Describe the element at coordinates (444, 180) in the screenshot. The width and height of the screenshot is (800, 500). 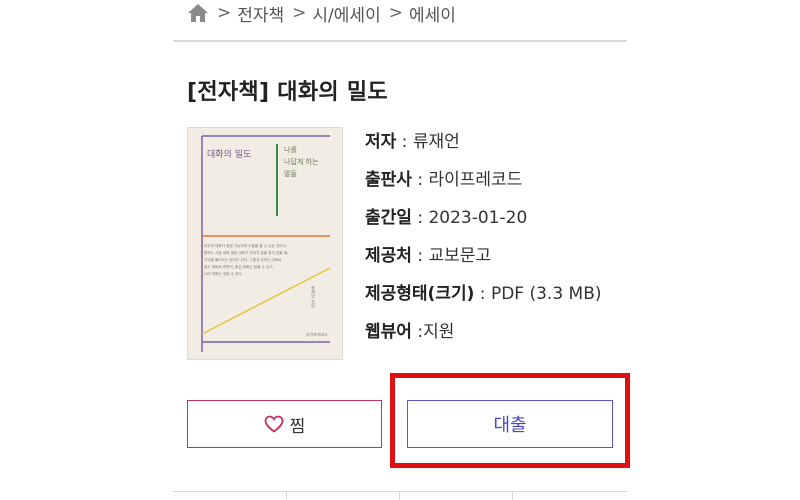
I see `meta-publisher: 출판사 : 라이프레코드` at that location.